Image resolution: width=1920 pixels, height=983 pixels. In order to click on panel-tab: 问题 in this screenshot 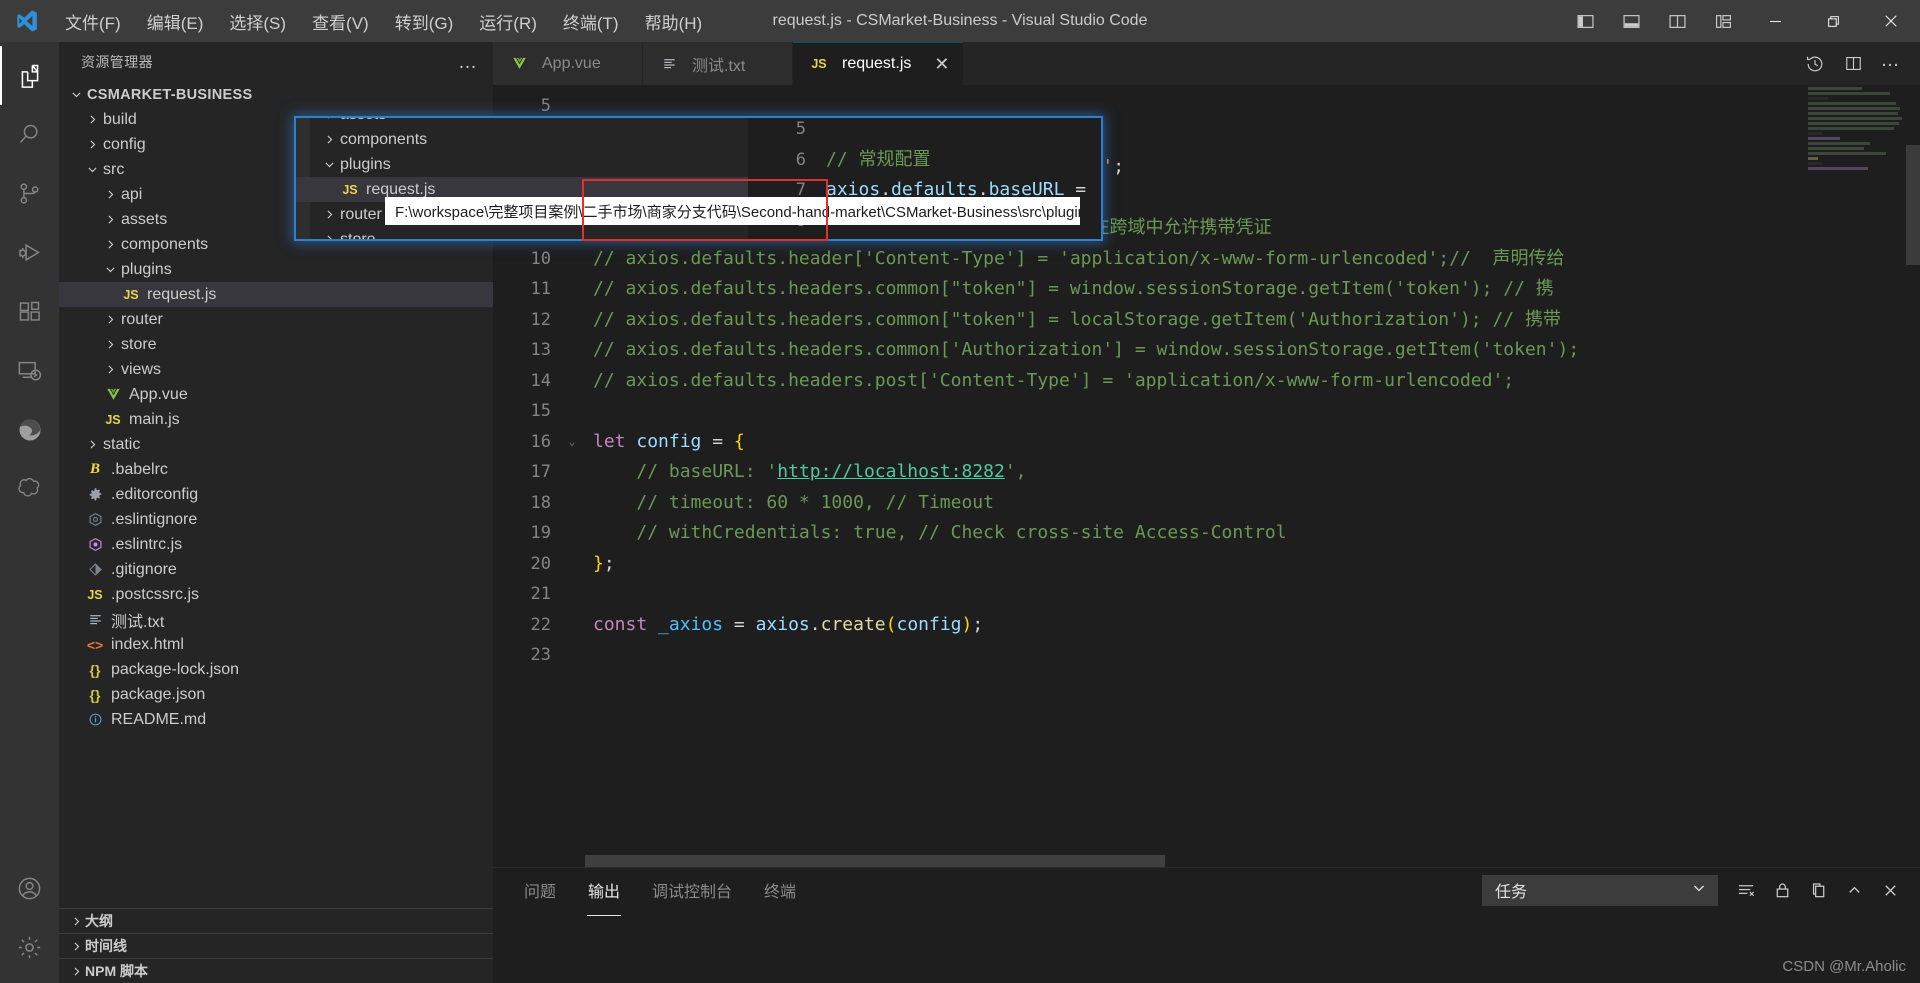, I will do `click(540, 890)`.